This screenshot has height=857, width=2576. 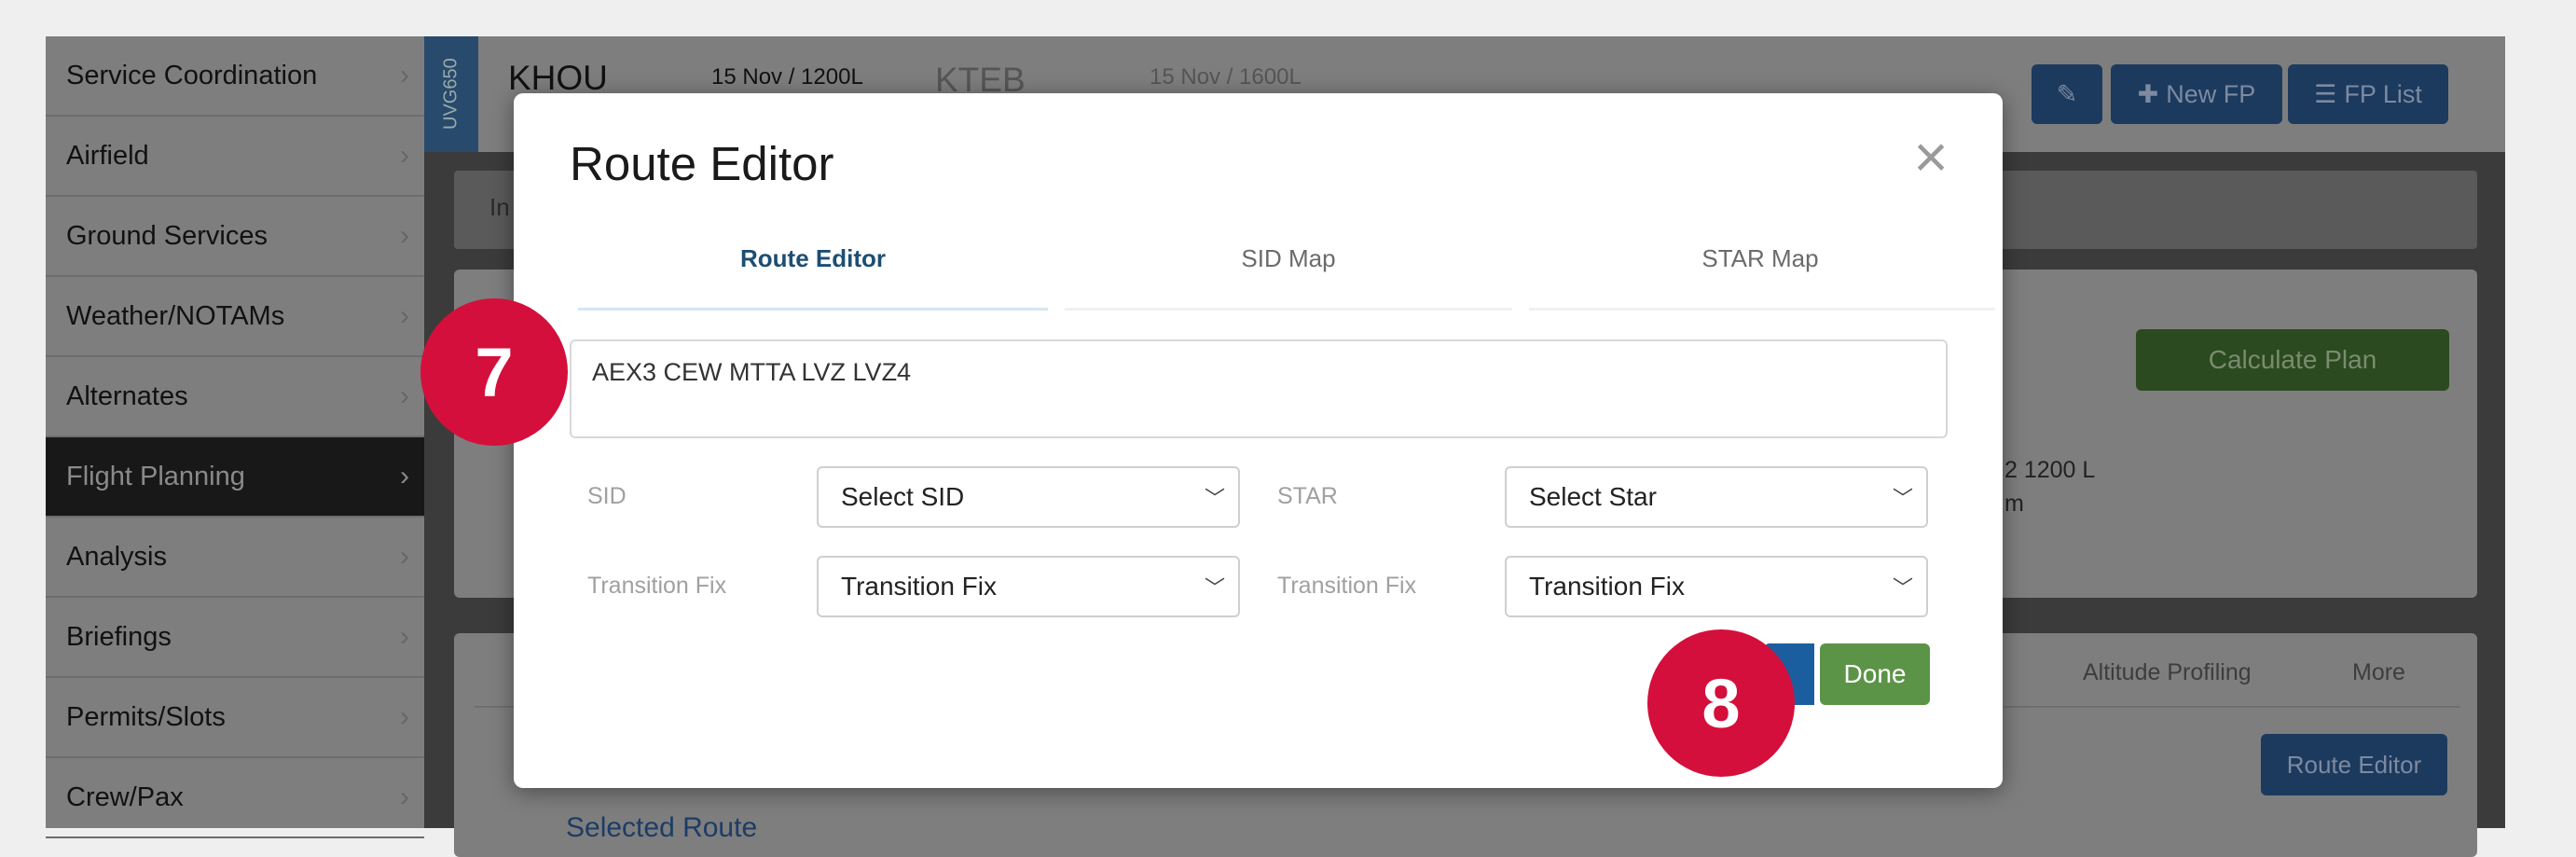 I want to click on sidebar-item-label: Flight Planning, so click(x=155, y=476).